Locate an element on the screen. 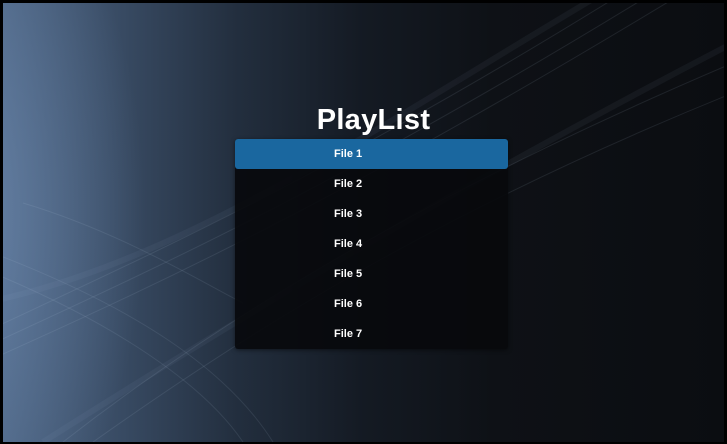 This screenshot has height=444, width=727. playlist-item-file-6: File 6 is located at coordinates (371, 304).